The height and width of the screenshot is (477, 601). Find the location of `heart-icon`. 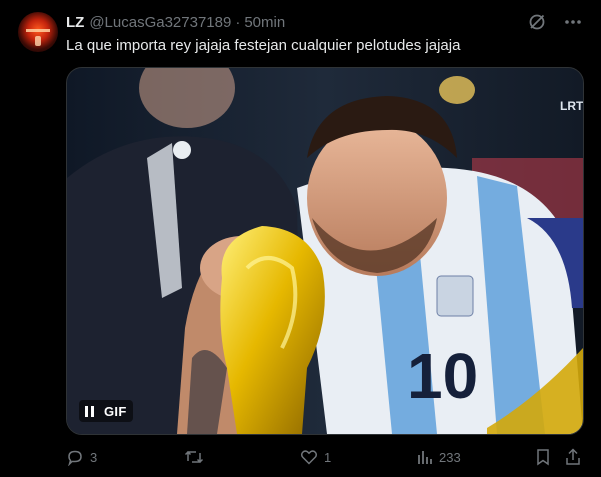

heart-icon is located at coordinates (309, 457).